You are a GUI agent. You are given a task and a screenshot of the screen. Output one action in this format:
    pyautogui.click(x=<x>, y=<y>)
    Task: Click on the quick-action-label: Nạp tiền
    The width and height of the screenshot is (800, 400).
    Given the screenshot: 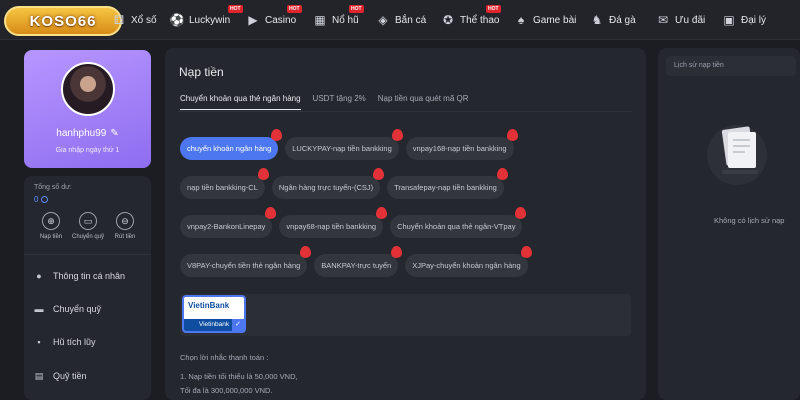 What is the action you would take?
    pyautogui.click(x=51, y=237)
    